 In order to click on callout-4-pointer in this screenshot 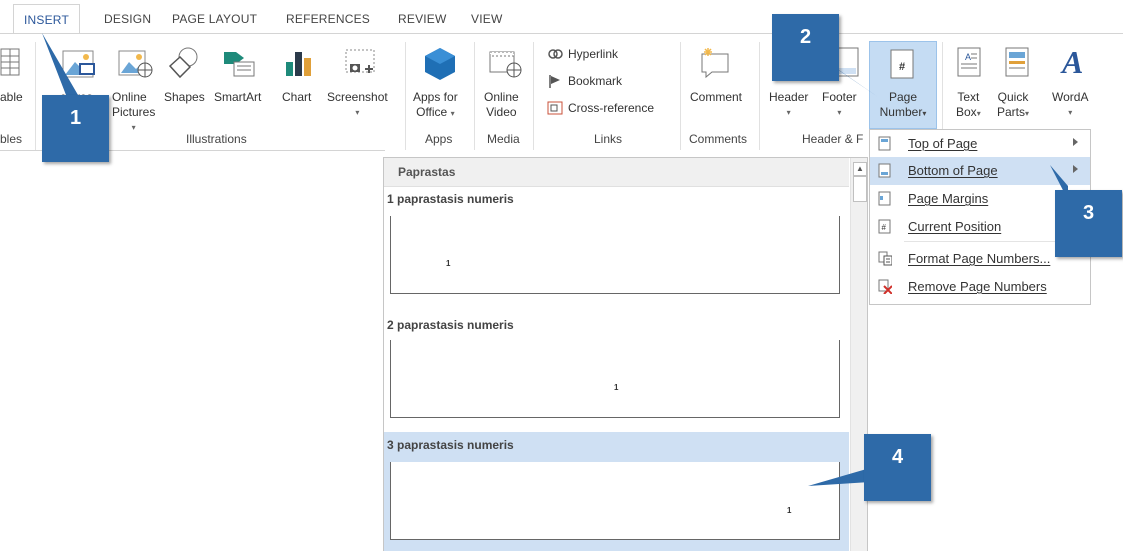, I will do `click(839, 477)`.